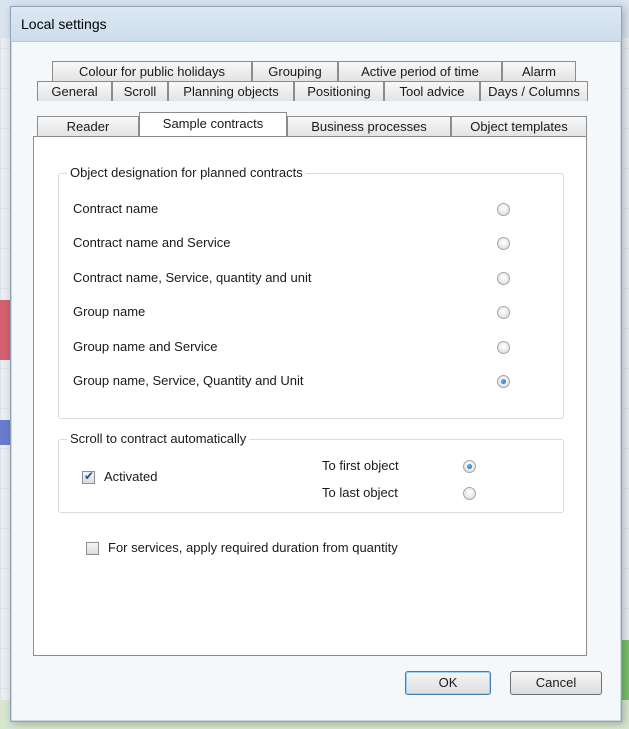  What do you see at coordinates (152, 242) in the screenshot?
I see `option-contract-name-service-label: Contract name and Service` at bounding box center [152, 242].